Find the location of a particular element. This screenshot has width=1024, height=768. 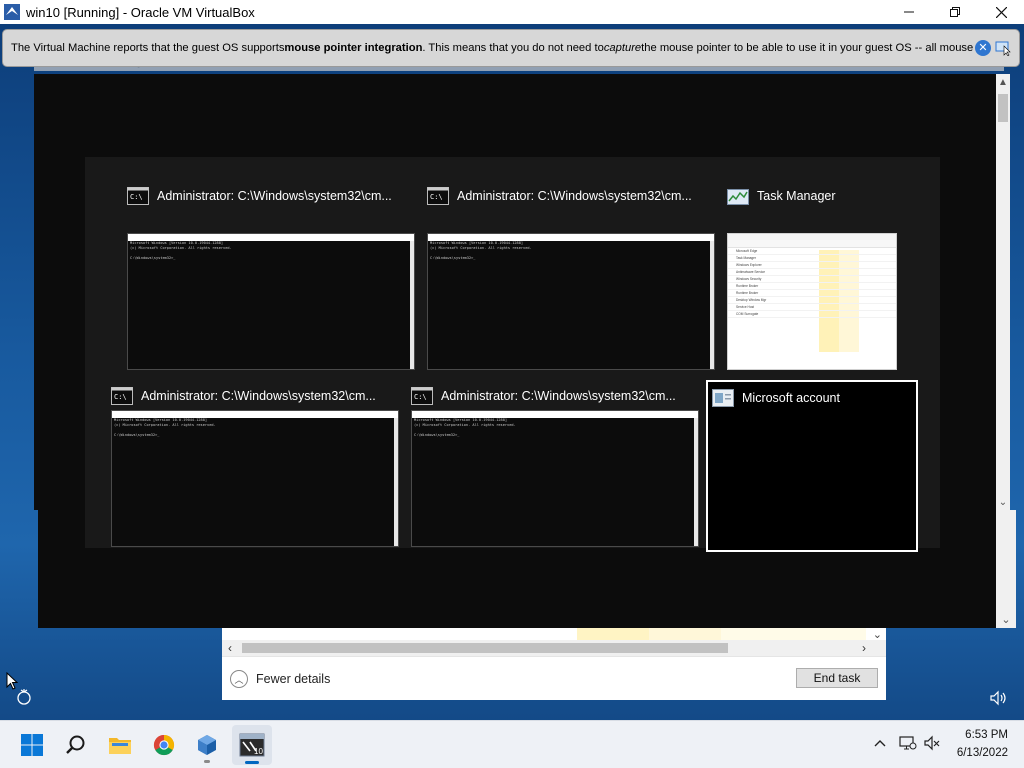

close-notification-icon: ✕ is located at coordinates (983, 48).